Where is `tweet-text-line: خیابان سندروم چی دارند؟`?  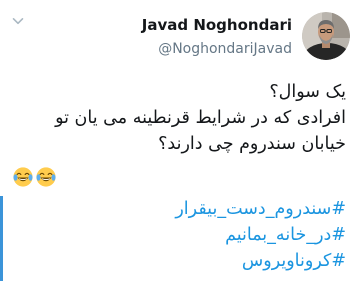 tweet-text-line: خیابان سندروم چی دارند؟ is located at coordinates (252, 144).